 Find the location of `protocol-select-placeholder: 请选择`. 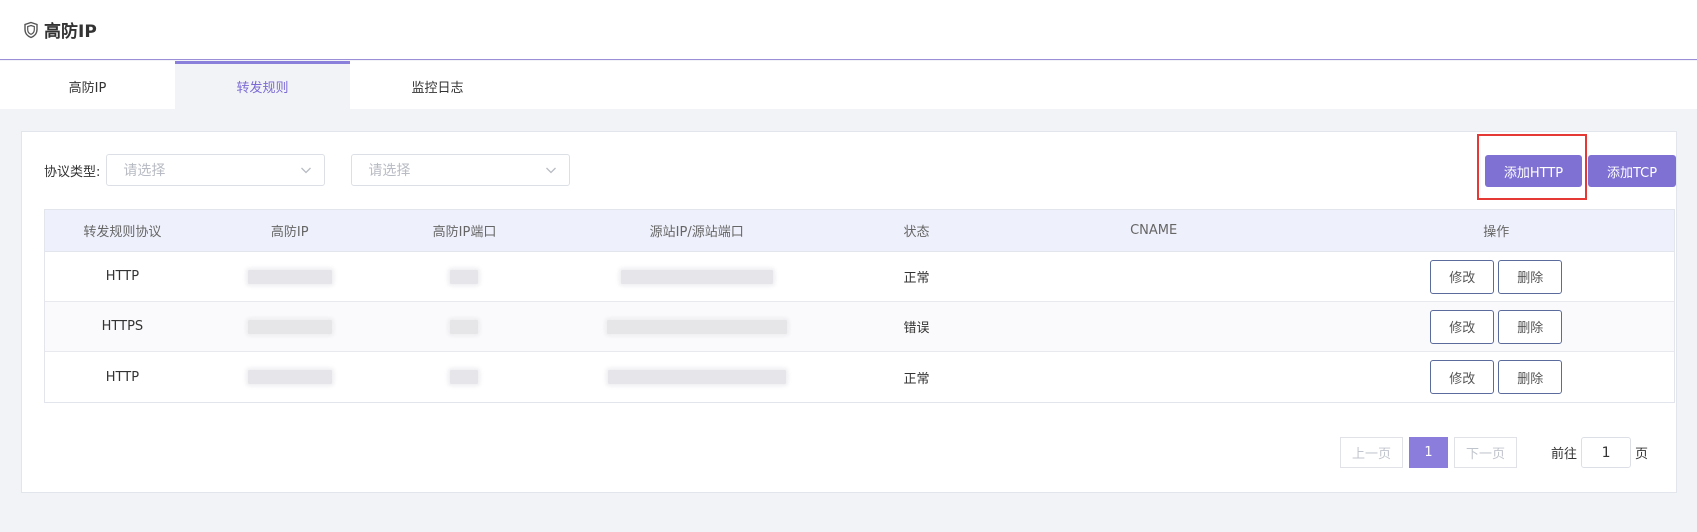

protocol-select-placeholder: 请选择 is located at coordinates (144, 171).